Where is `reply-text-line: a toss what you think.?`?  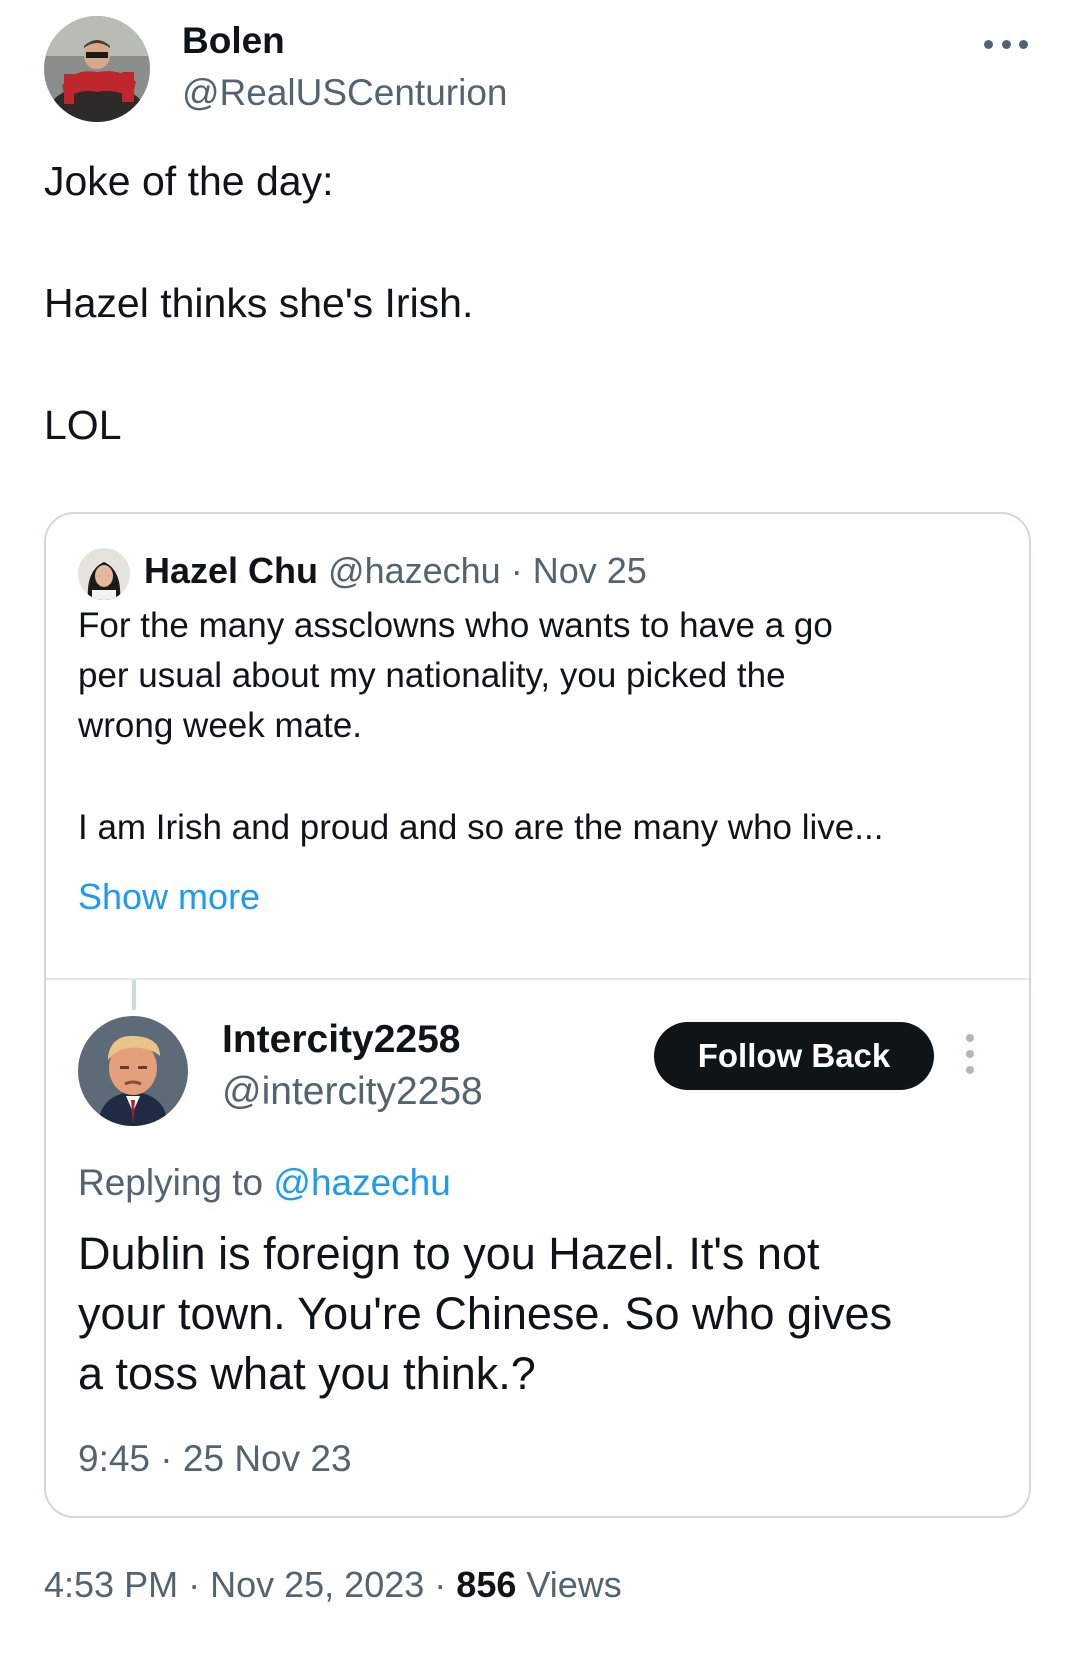
reply-text-line: a toss what you think.? is located at coordinates (307, 1373).